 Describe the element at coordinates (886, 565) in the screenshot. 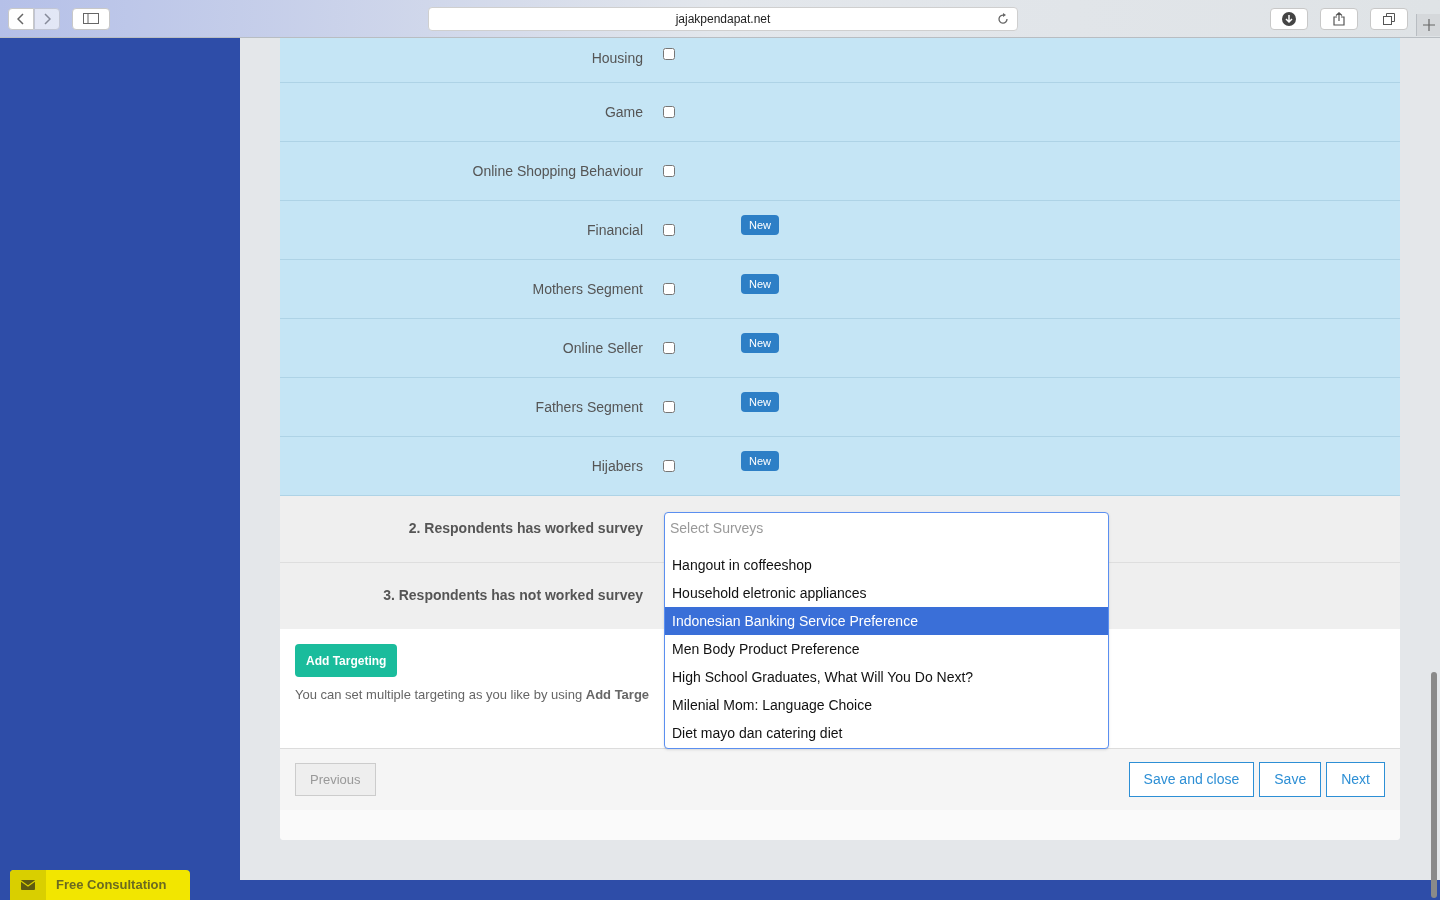

I see `dropdown-option: Hangout in coffeeshop` at that location.